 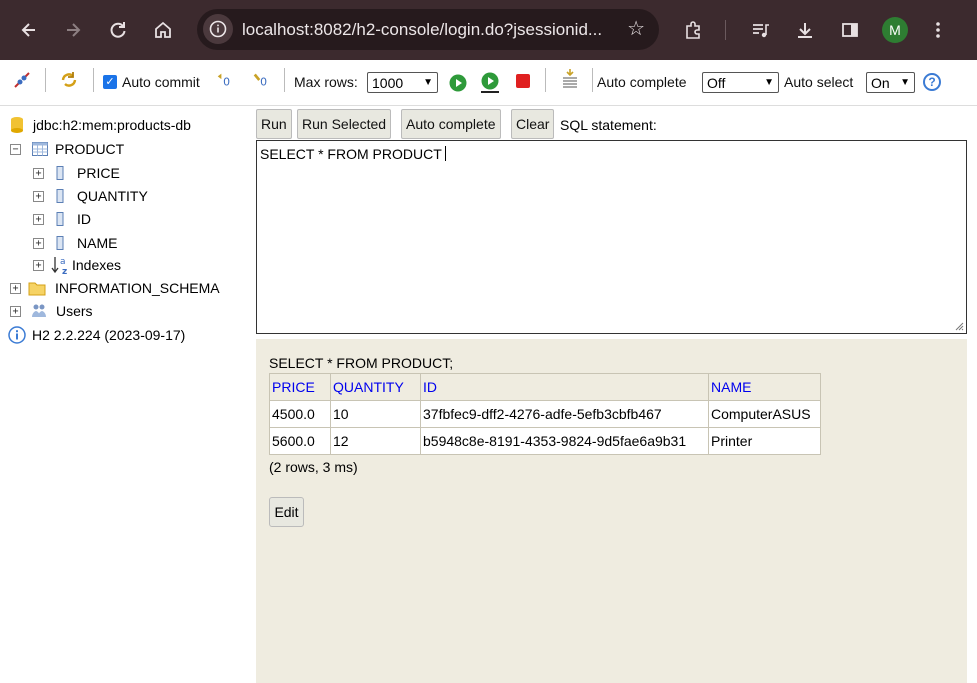 I want to click on column-label: PRICE, so click(x=98, y=173).